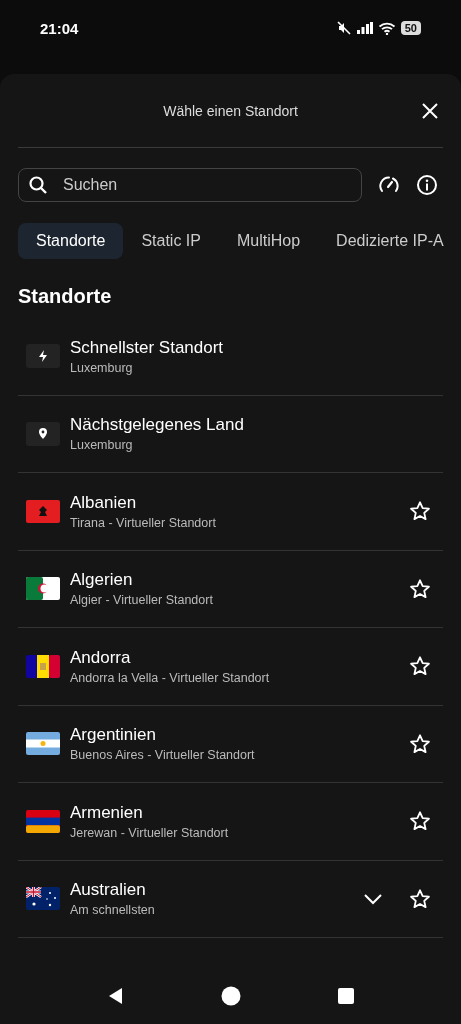  Describe the element at coordinates (104, 502) in the screenshot. I see `location-name: Albanien` at that location.